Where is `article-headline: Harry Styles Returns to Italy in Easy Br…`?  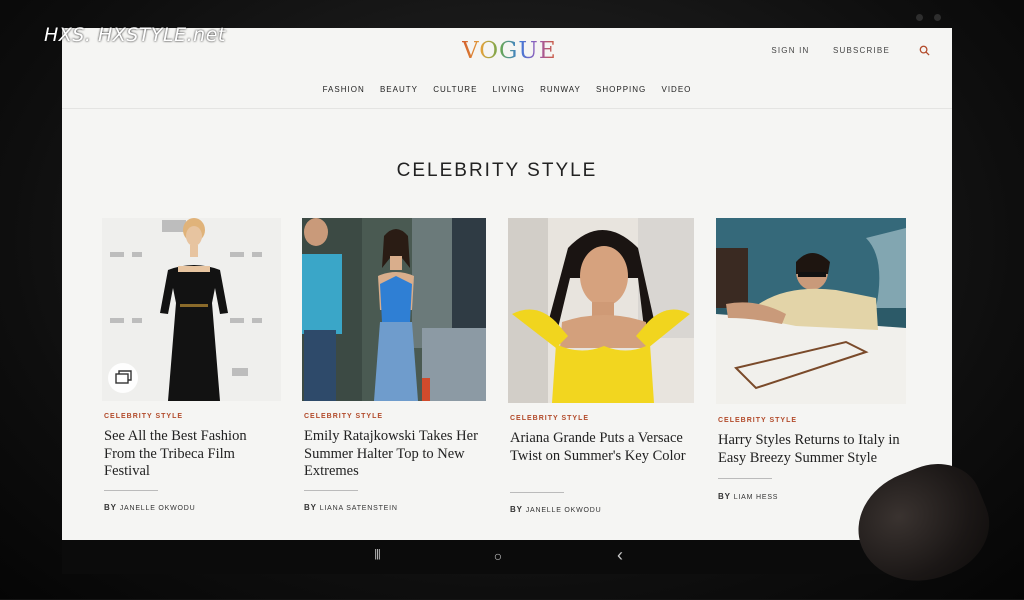 article-headline: Harry Styles Returns to Italy in Easy Br… is located at coordinates (815, 449).